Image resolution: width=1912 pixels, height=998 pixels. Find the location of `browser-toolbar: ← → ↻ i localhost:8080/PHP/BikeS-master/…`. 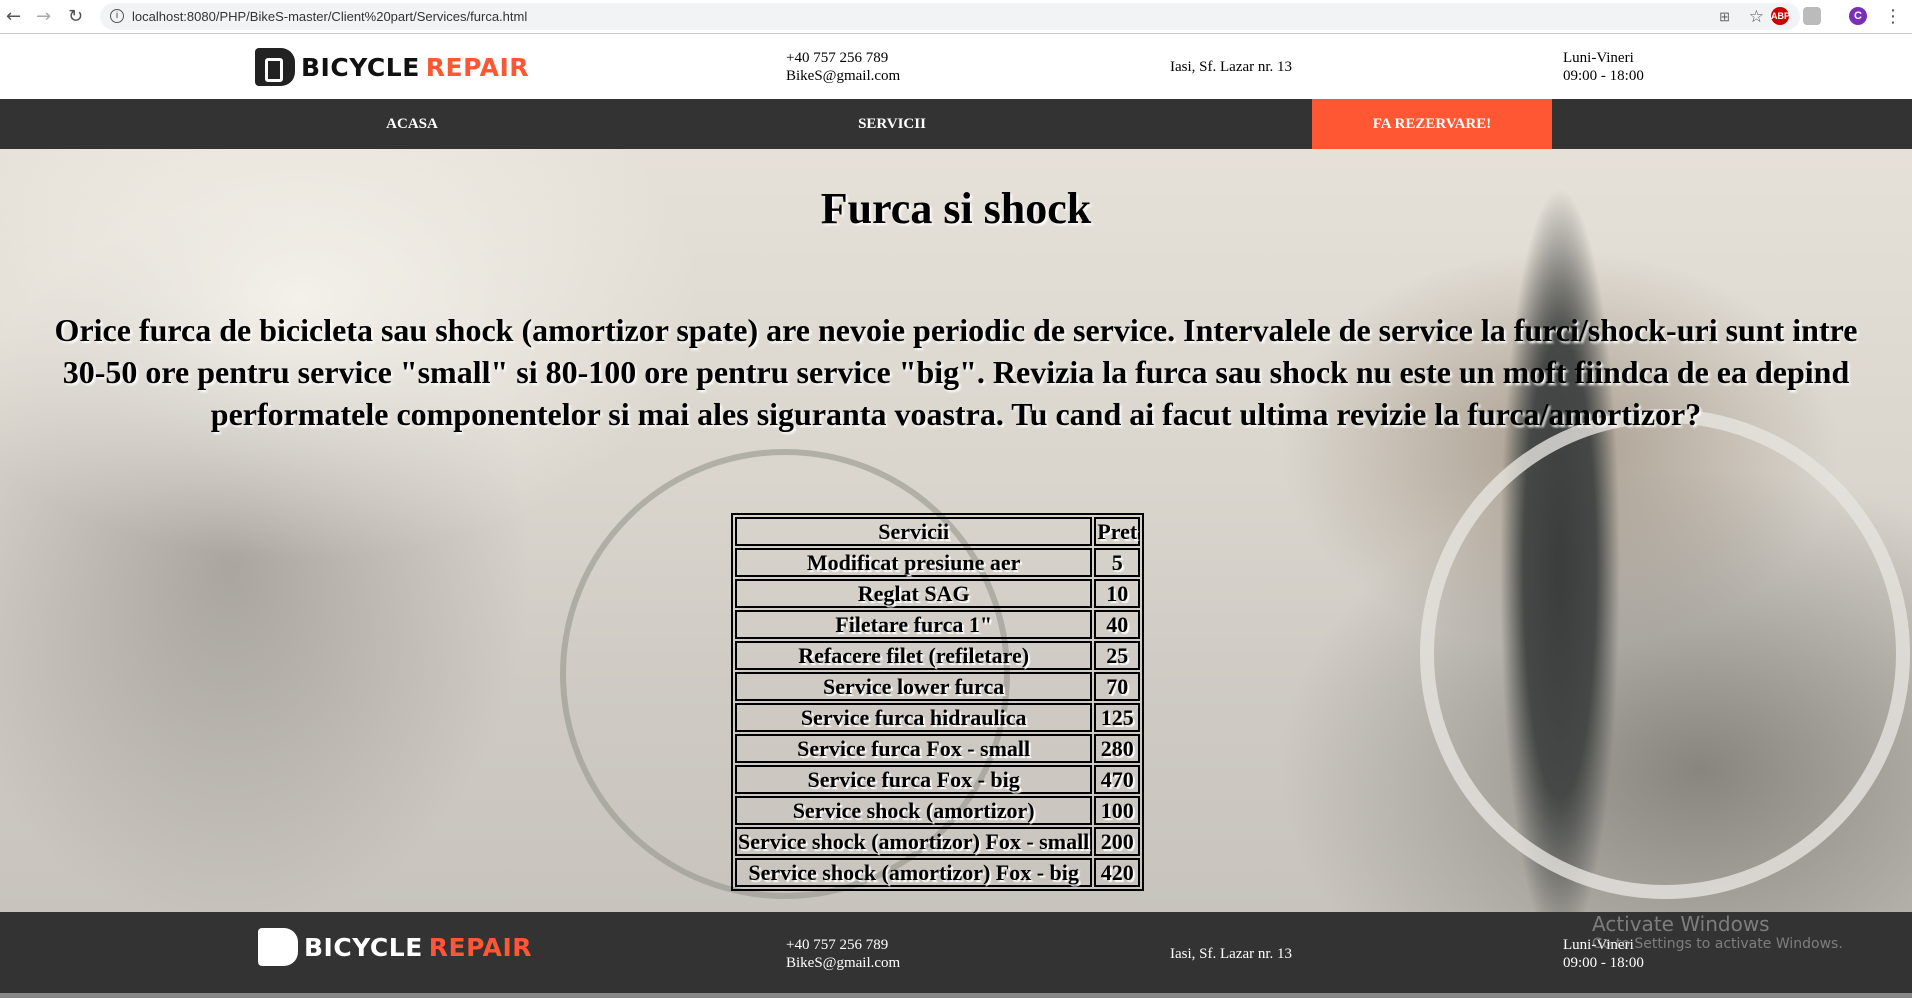

browser-toolbar: ← → ↻ i localhost:8080/PHP/BikeS-master/… is located at coordinates (956, 17).